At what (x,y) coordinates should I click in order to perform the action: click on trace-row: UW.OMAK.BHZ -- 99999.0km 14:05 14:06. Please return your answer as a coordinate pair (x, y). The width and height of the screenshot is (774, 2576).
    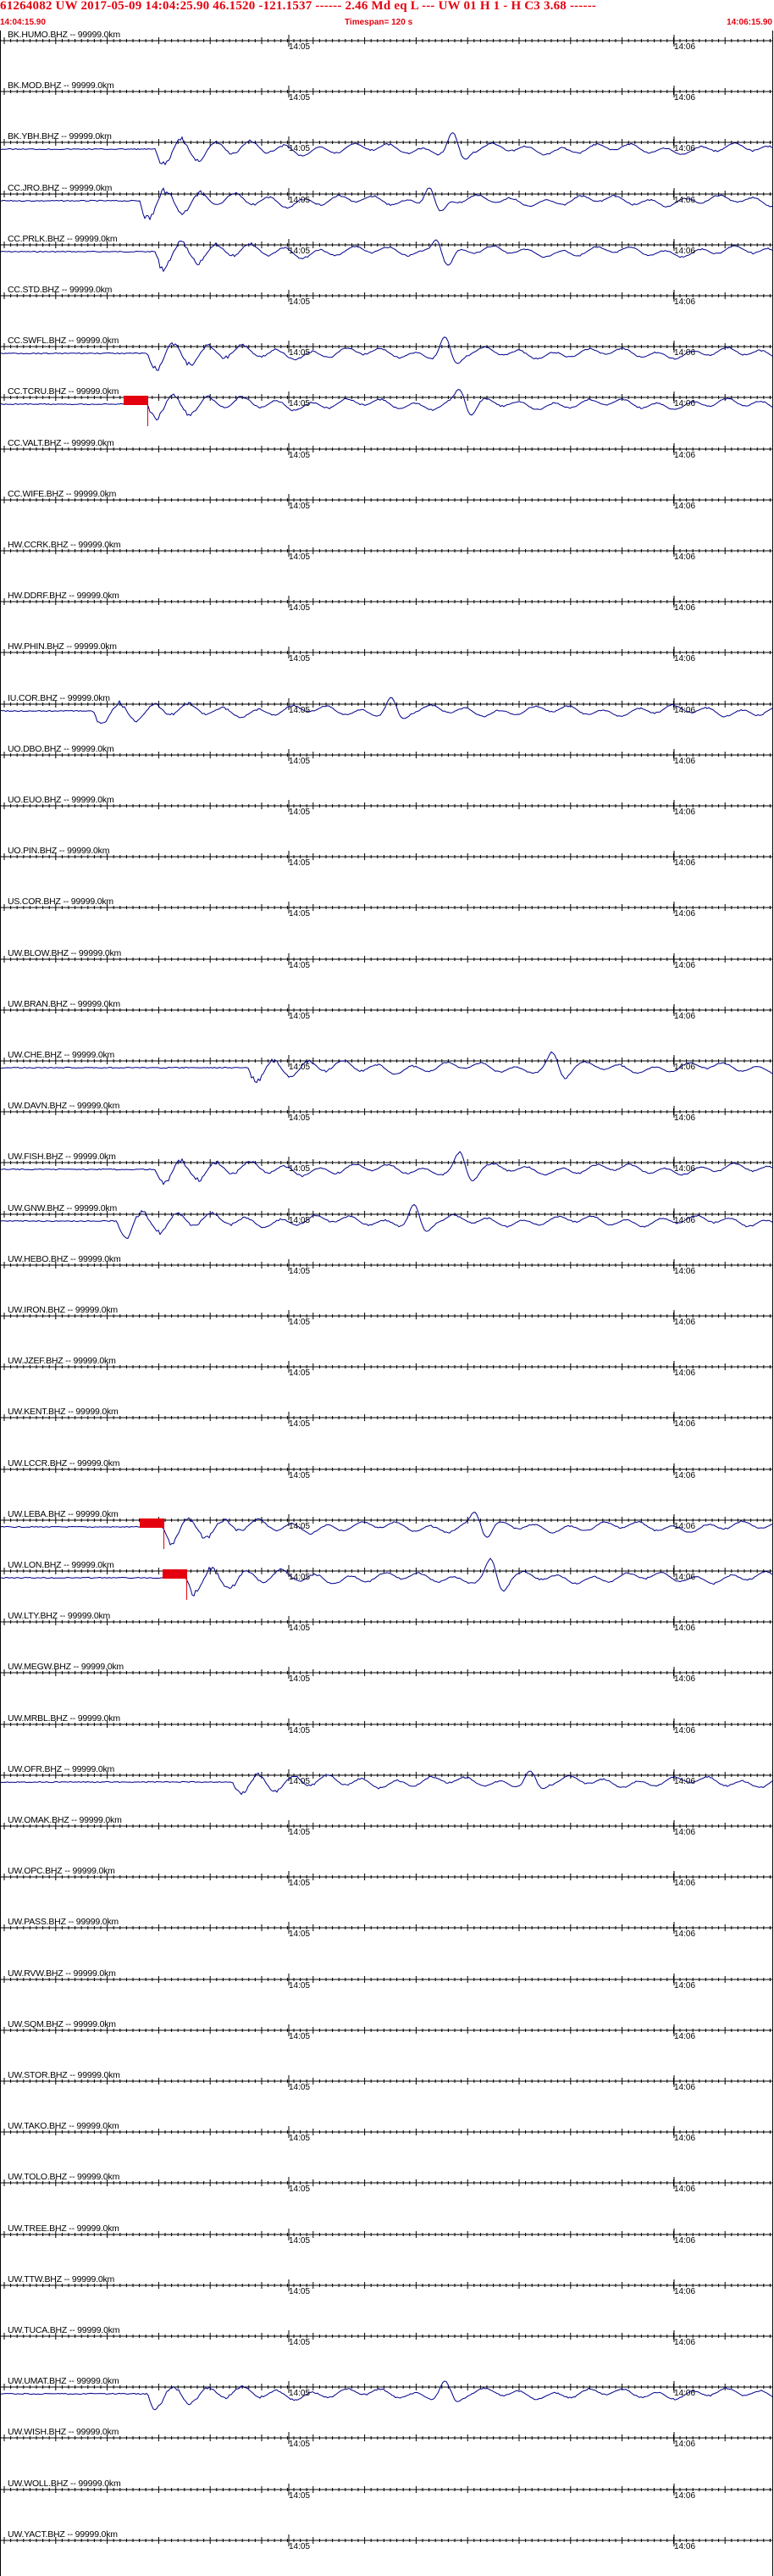
    Looking at the image, I should click on (387, 1834).